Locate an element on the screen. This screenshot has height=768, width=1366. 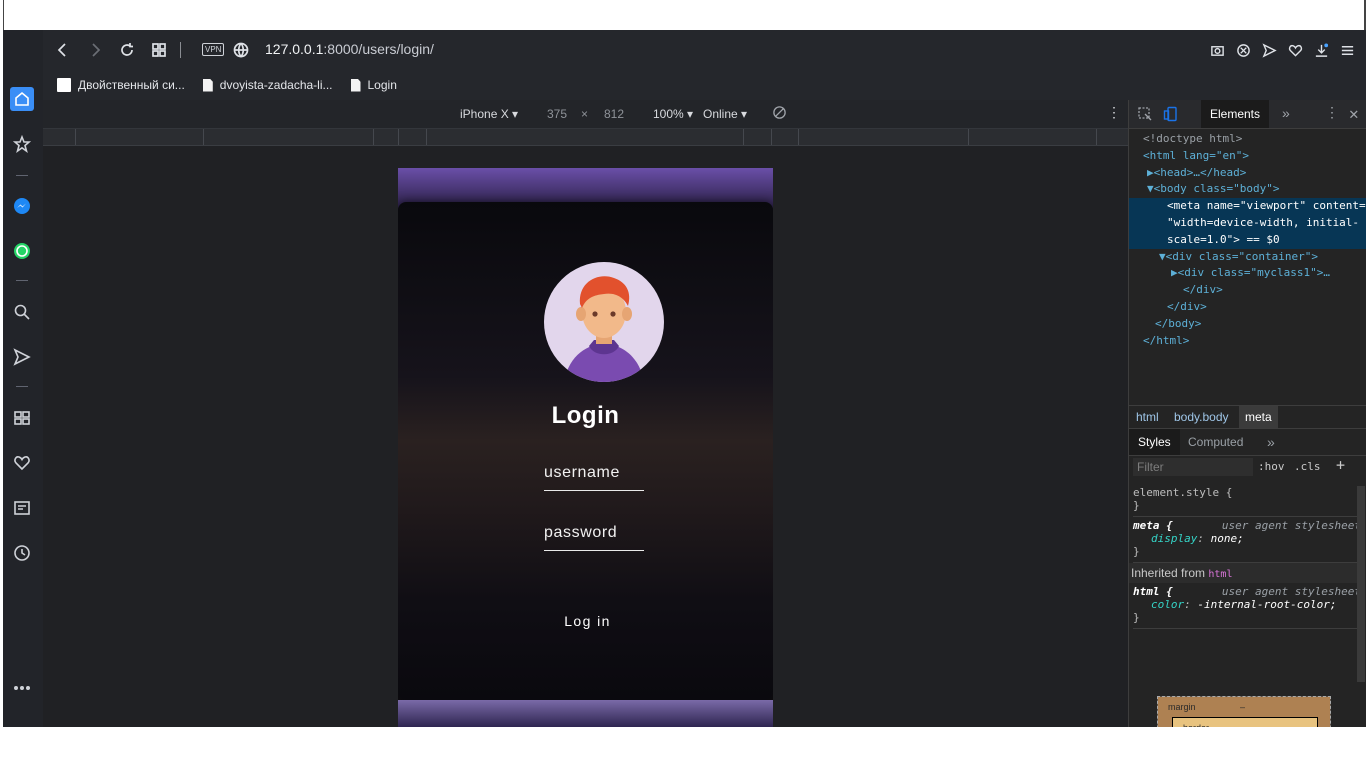
adblock-icon is located at coordinates (1243, 50).